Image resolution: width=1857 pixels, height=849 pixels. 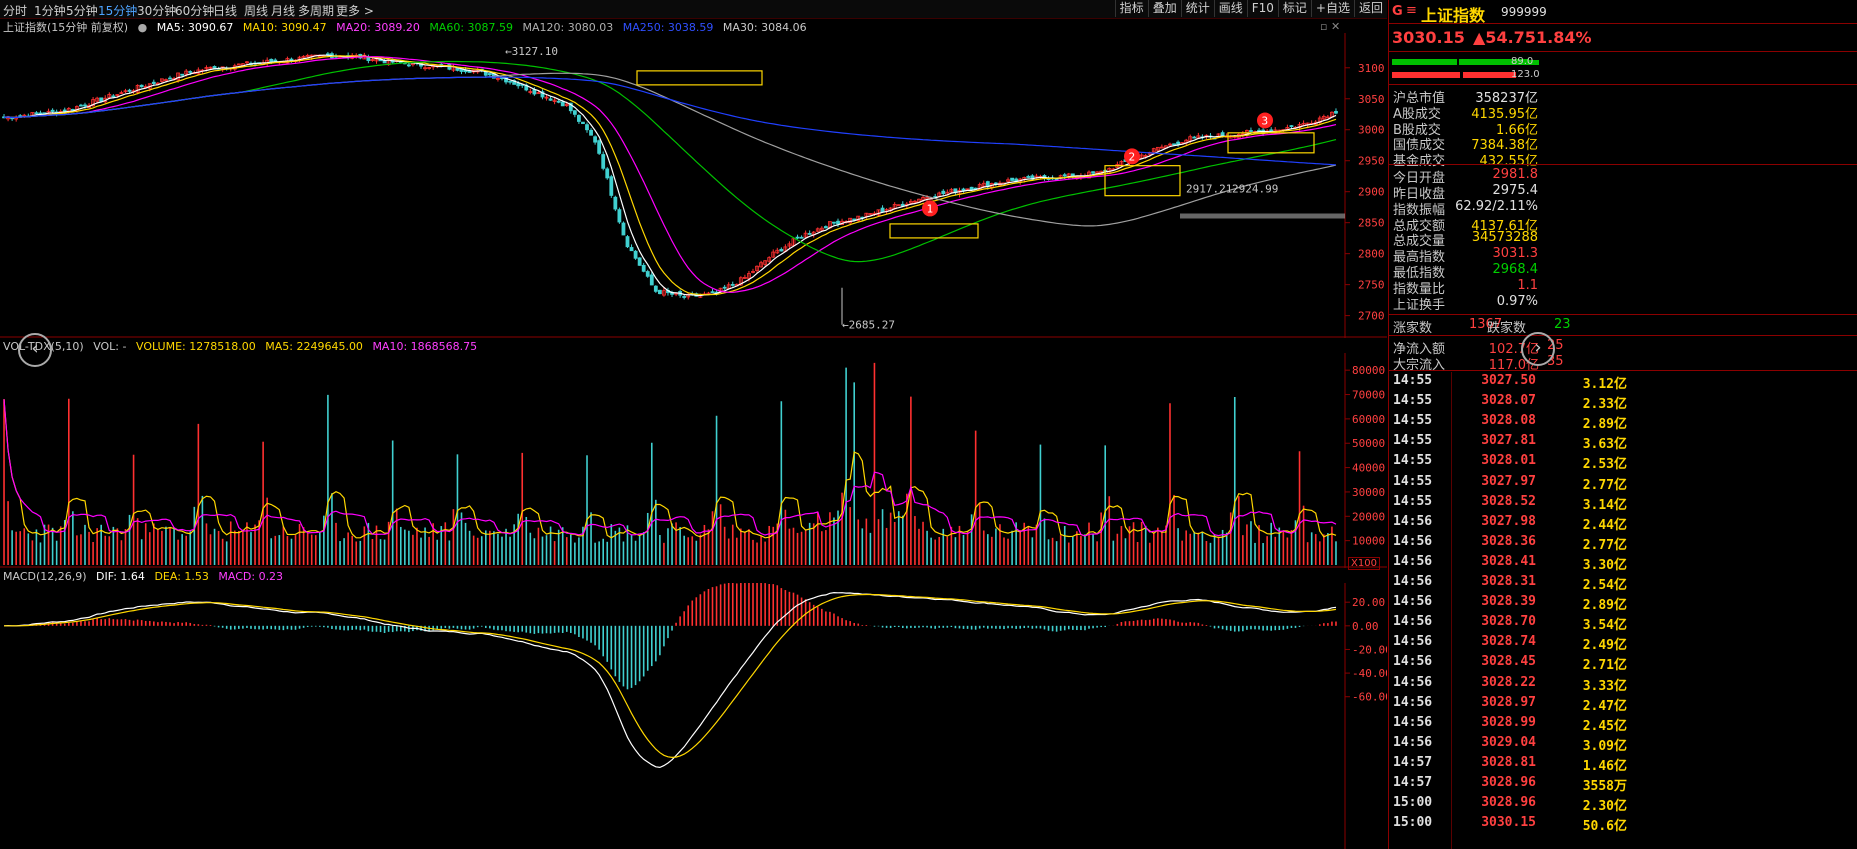 What do you see at coordinates (283, 10) in the screenshot?
I see `period-tab-8: 月线` at bounding box center [283, 10].